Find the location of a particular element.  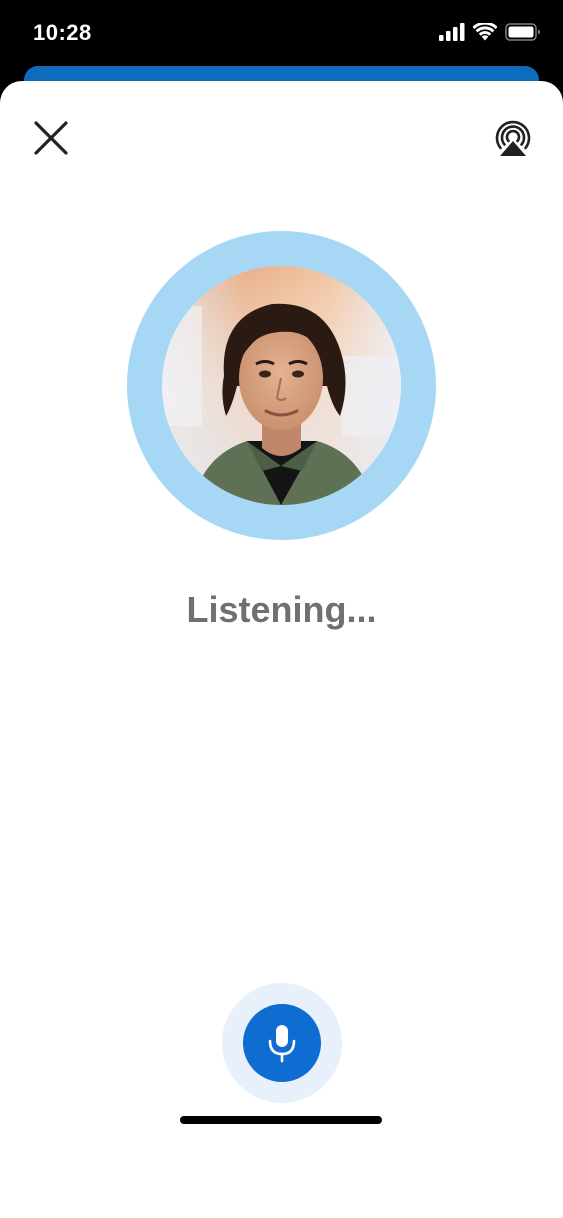

microphone-button is located at coordinates (282, 1043).